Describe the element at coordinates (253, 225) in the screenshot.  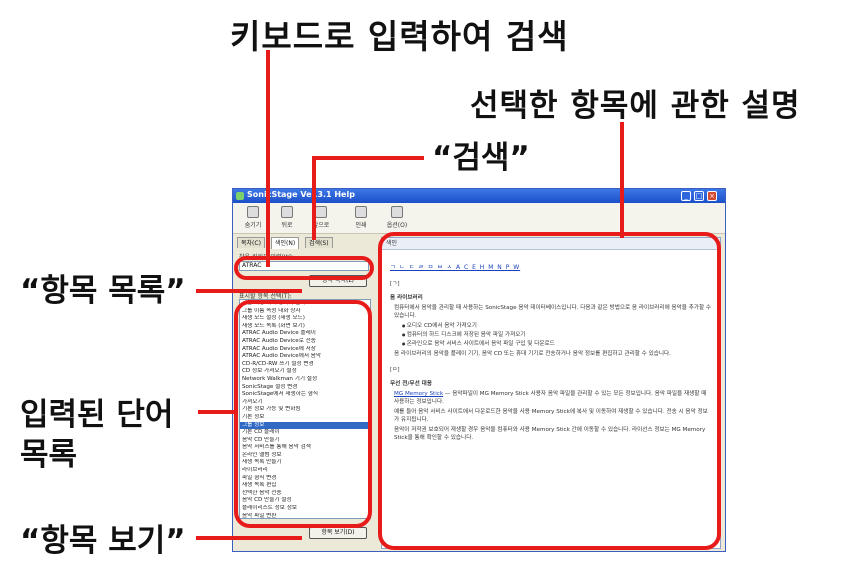
I see `hide-label: 숨기기` at that location.